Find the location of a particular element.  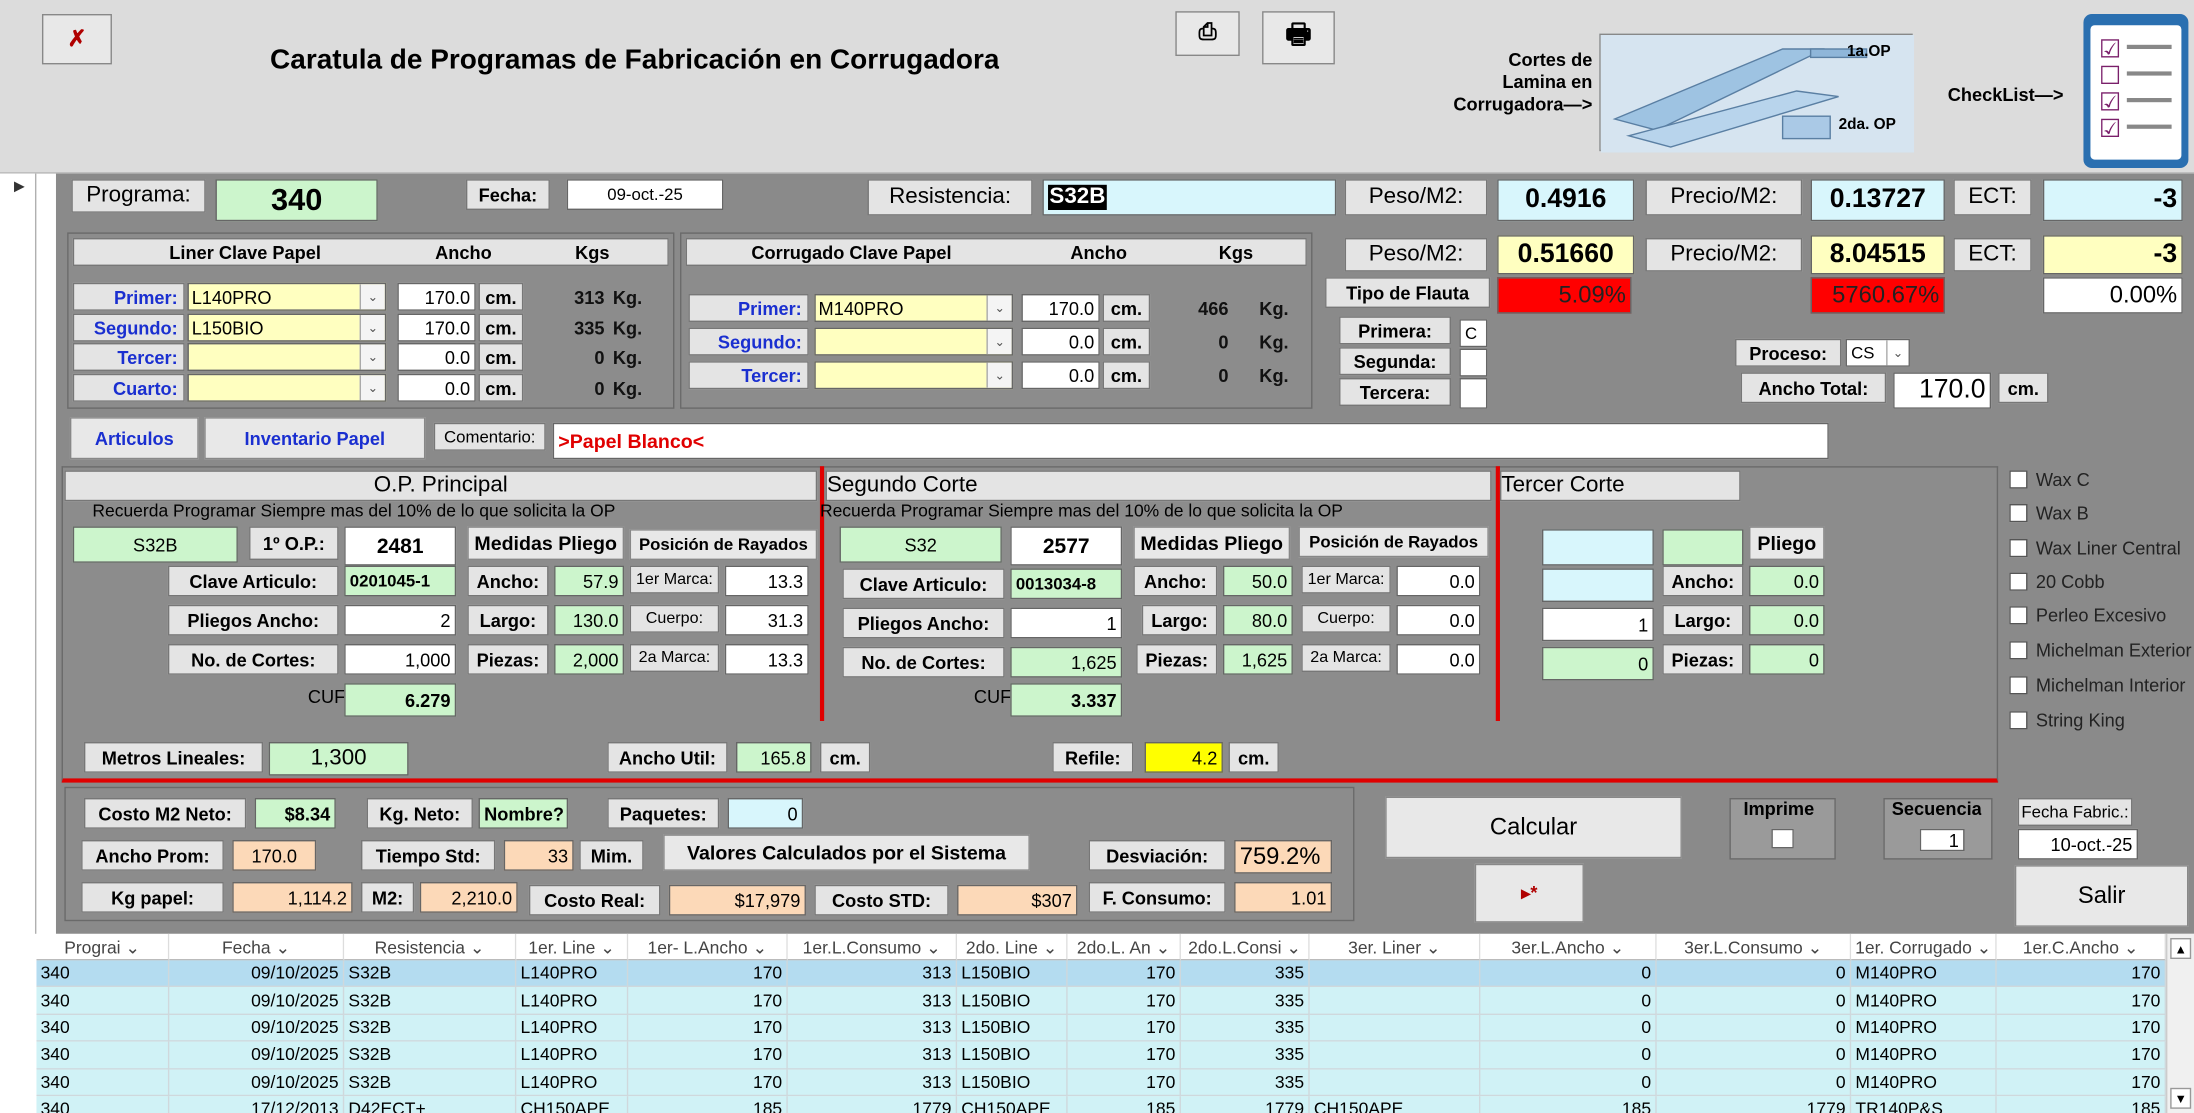

option-checkbox: Michelman Interior is located at coordinates (2097, 685).